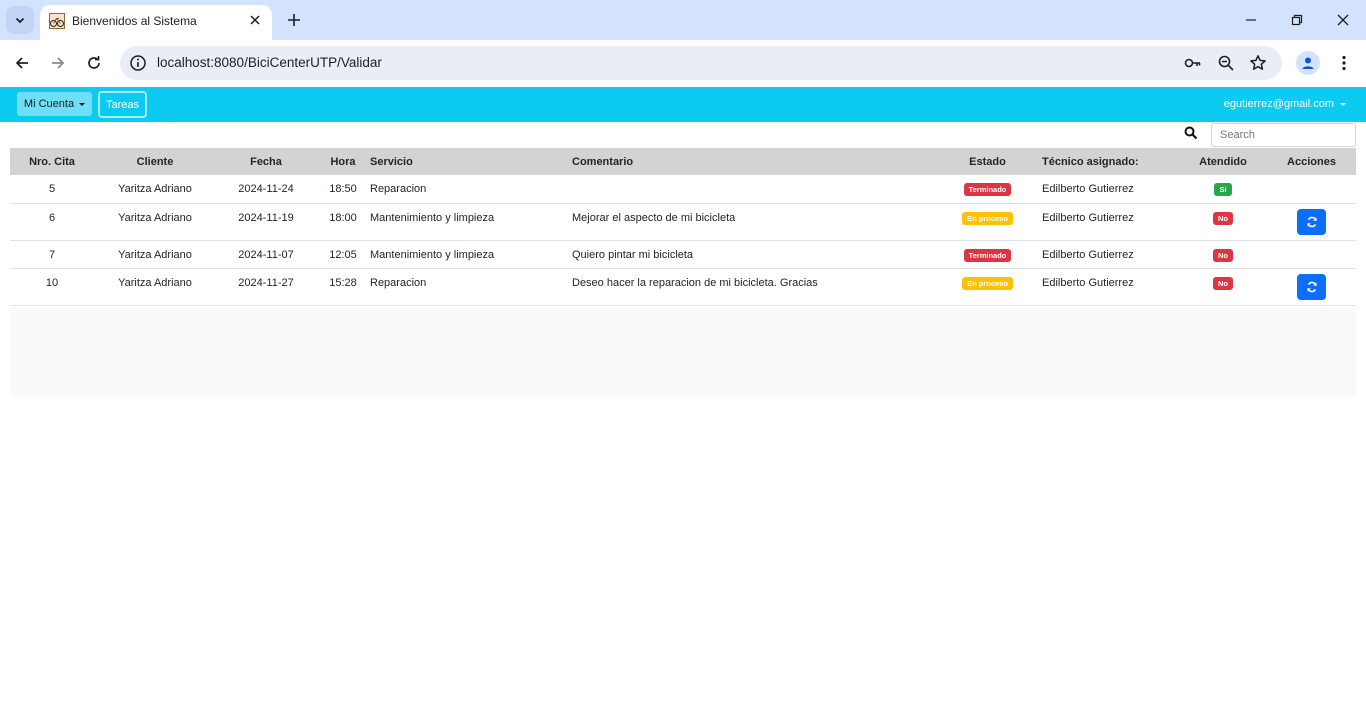 The image size is (1366, 728). I want to click on info-icon, so click(138, 63).